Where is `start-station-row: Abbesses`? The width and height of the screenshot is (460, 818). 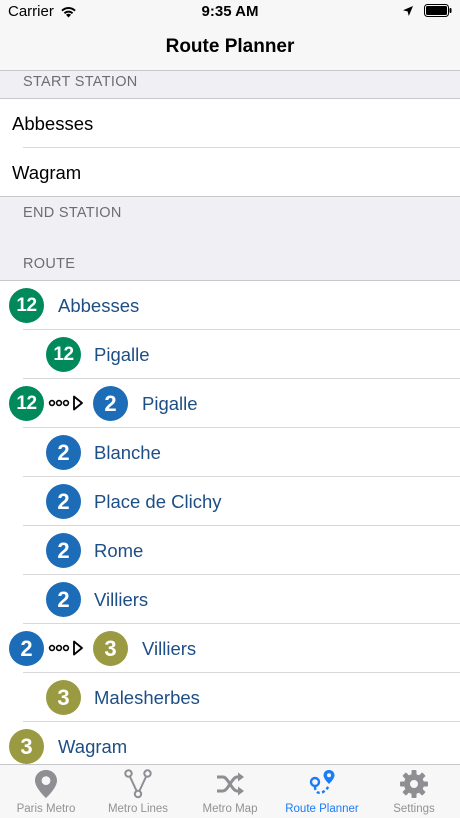
start-station-row: Abbesses is located at coordinates (230, 123).